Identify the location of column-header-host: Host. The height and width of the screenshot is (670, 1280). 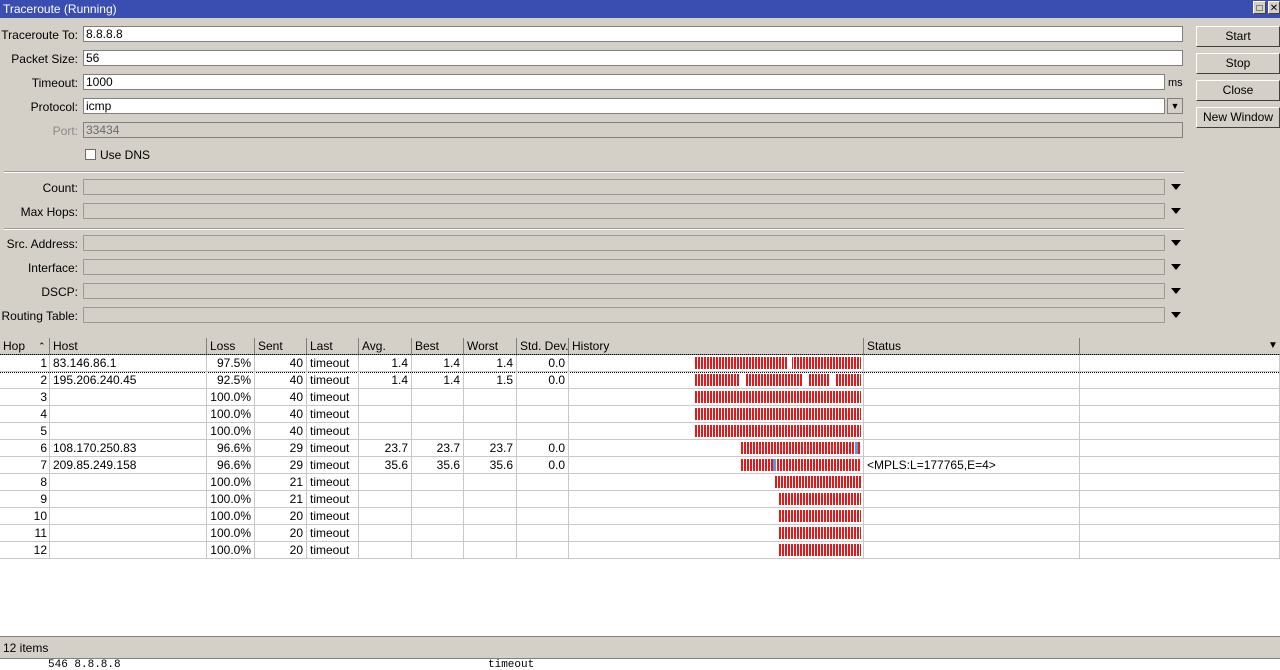
(128, 346).